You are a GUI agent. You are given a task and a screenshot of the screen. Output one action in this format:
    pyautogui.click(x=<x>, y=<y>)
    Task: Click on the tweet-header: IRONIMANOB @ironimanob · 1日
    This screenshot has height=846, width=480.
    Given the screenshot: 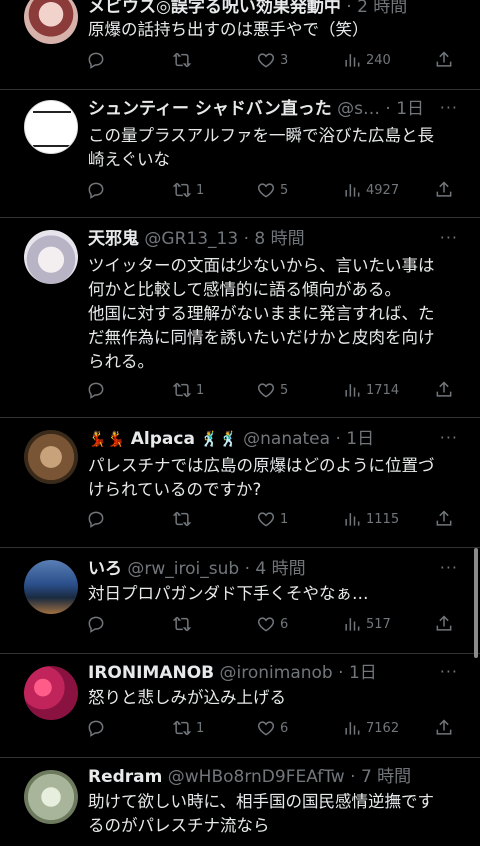 What is the action you would take?
    pyautogui.click(x=232, y=673)
    